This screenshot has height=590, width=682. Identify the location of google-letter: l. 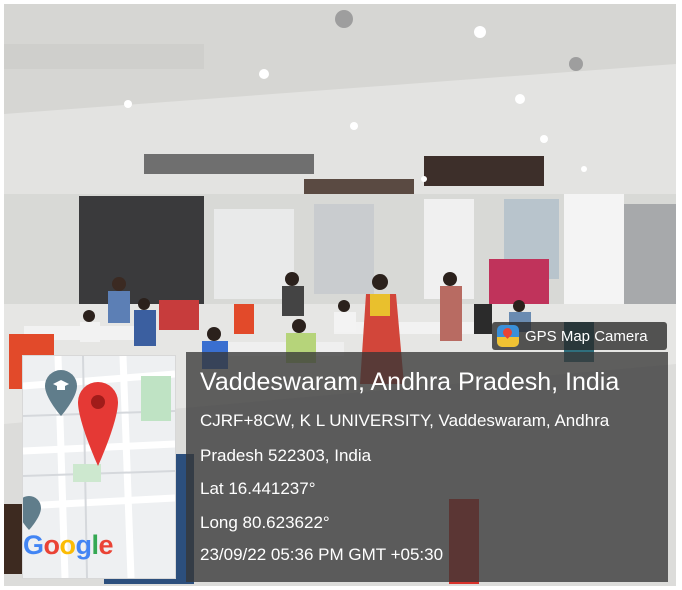
(95, 545).